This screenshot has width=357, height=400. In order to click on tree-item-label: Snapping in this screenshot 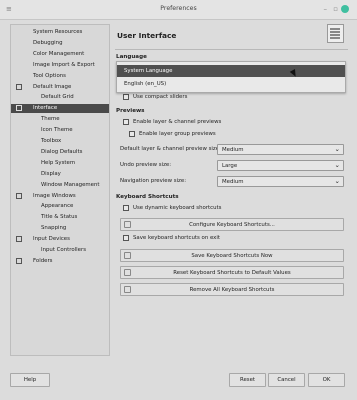, I will do `click(54, 228)`.